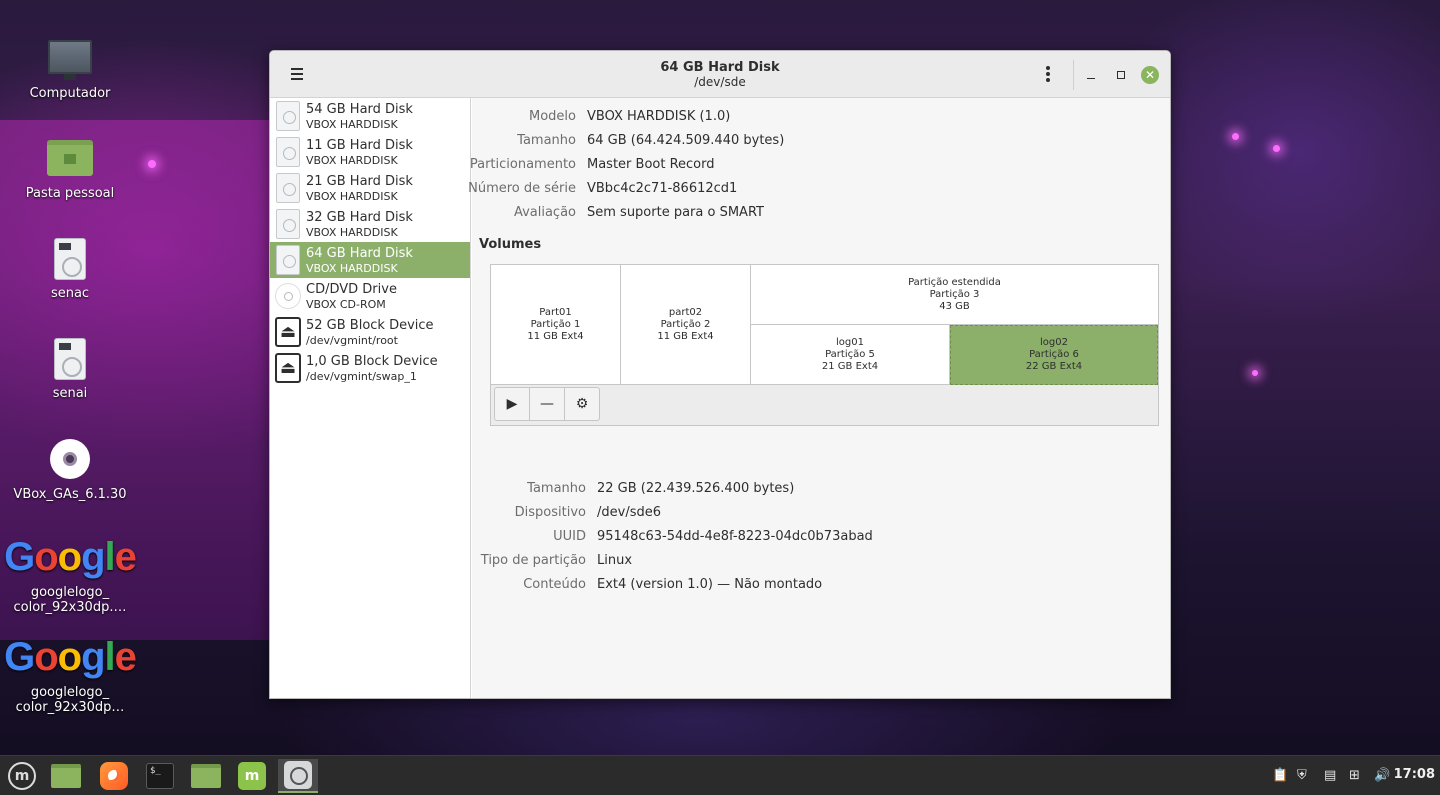  What do you see at coordinates (1150, 75) in the screenshot?
I see `close-button: ✕` at bounding box center [1150, 75].